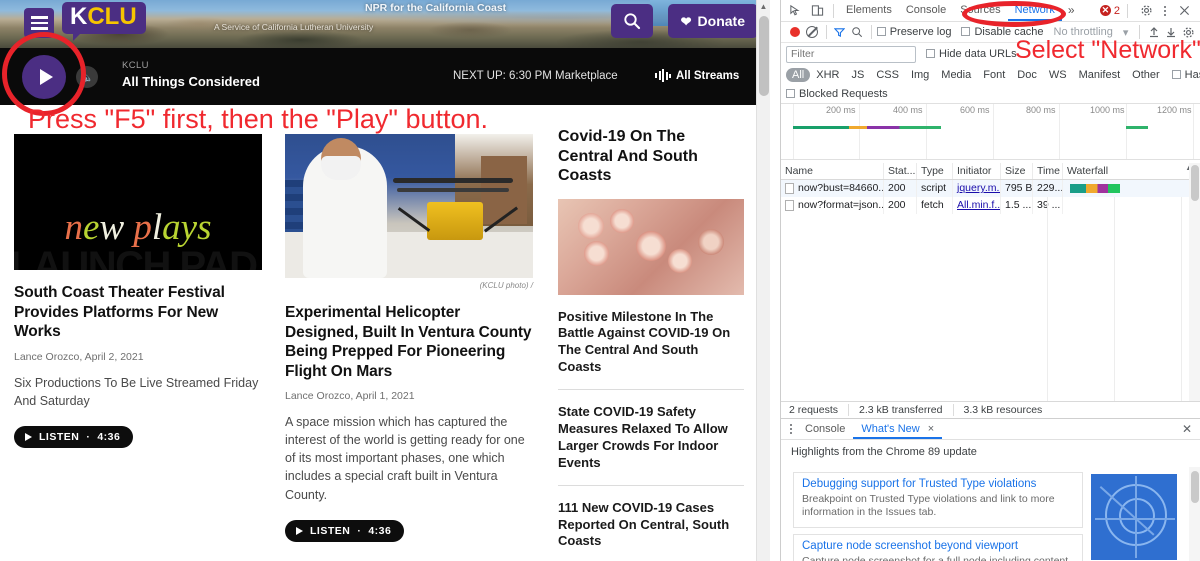 This screenshot has width=1200, height=561. I want to click on blocked-requests-row: Blocked Requests, so click(990, 94).